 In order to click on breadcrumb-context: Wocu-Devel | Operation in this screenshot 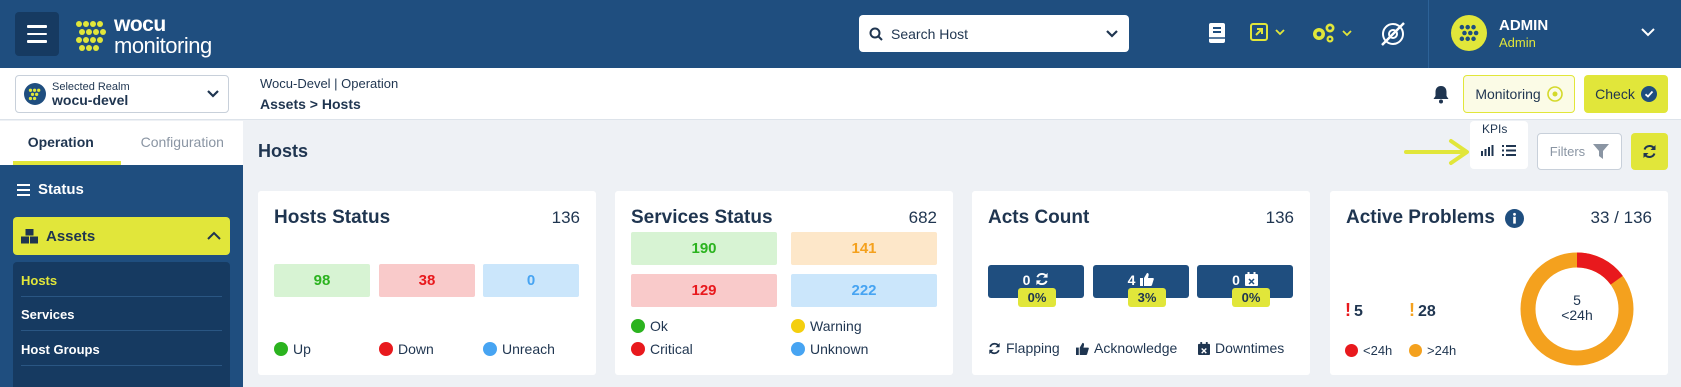, I will do `click(329, 83)`.